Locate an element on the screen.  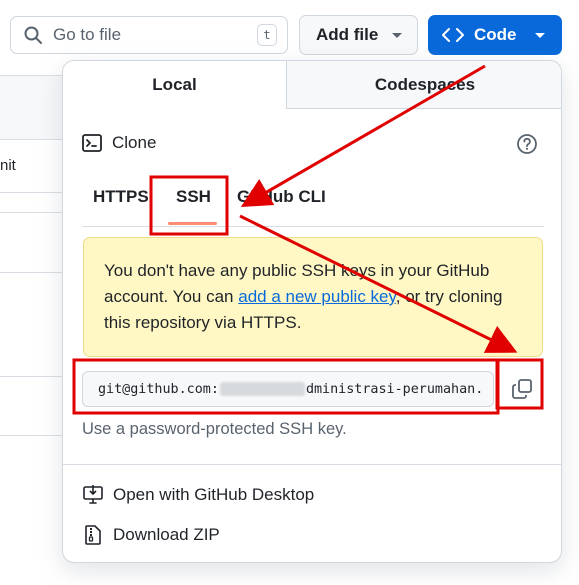
clone-url-suffix: dministrasi-perumahan. is located at coordinates (394, 389).